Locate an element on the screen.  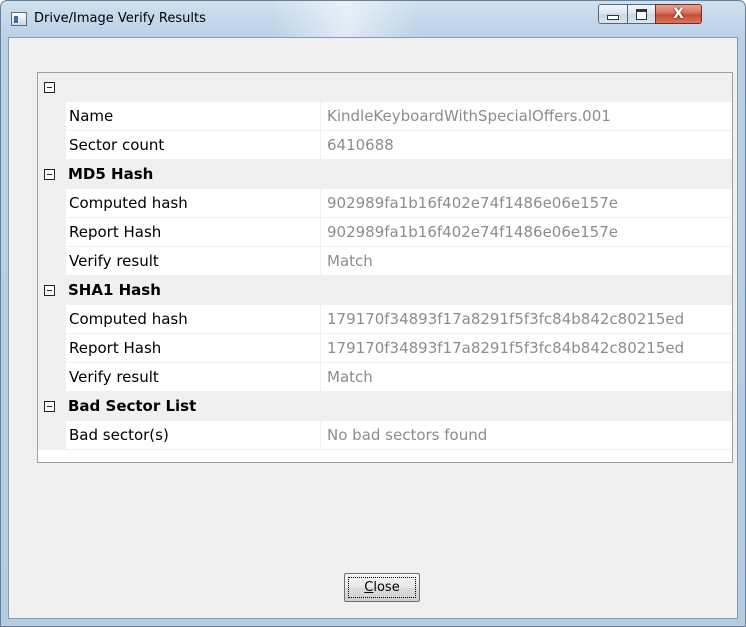
property-name: Name is located at coordinates (193, 116).